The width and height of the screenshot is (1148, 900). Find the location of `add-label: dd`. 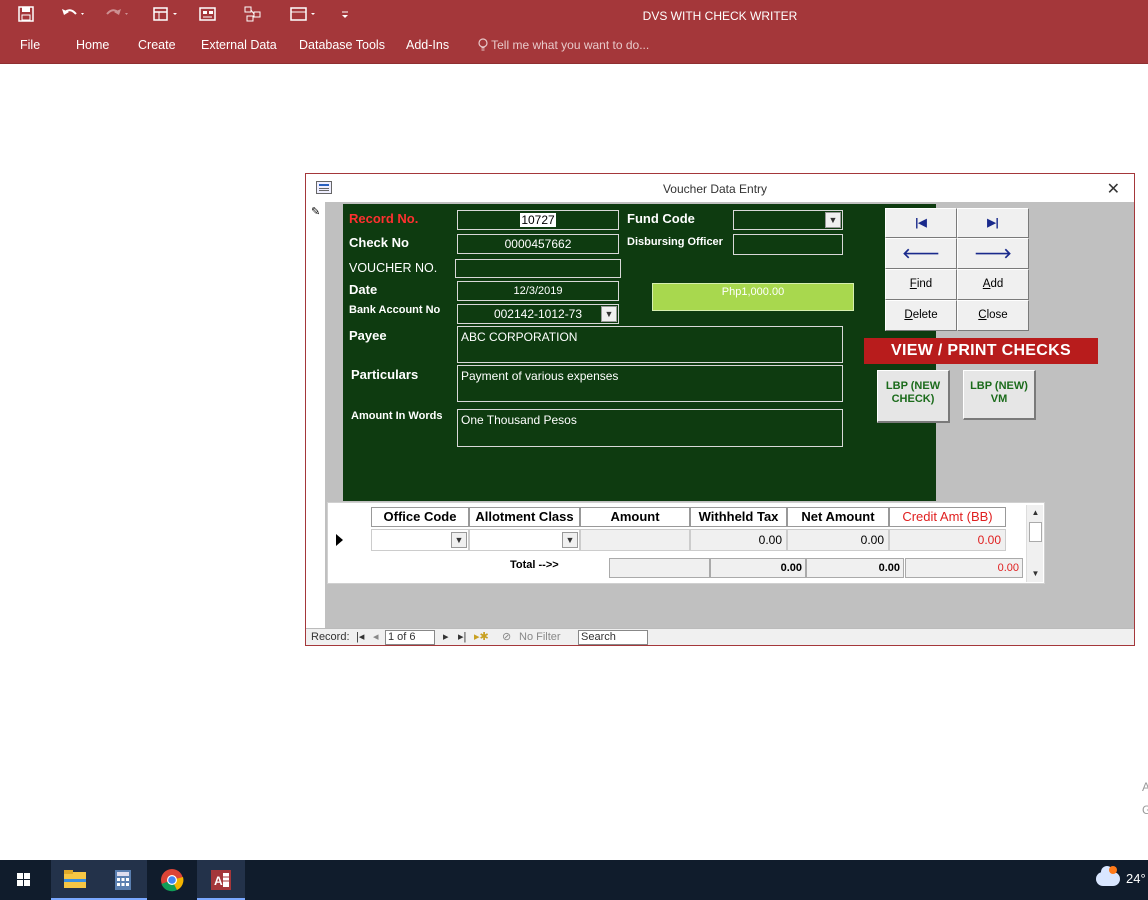

add-label: dd is located at coordinates (997, 284).